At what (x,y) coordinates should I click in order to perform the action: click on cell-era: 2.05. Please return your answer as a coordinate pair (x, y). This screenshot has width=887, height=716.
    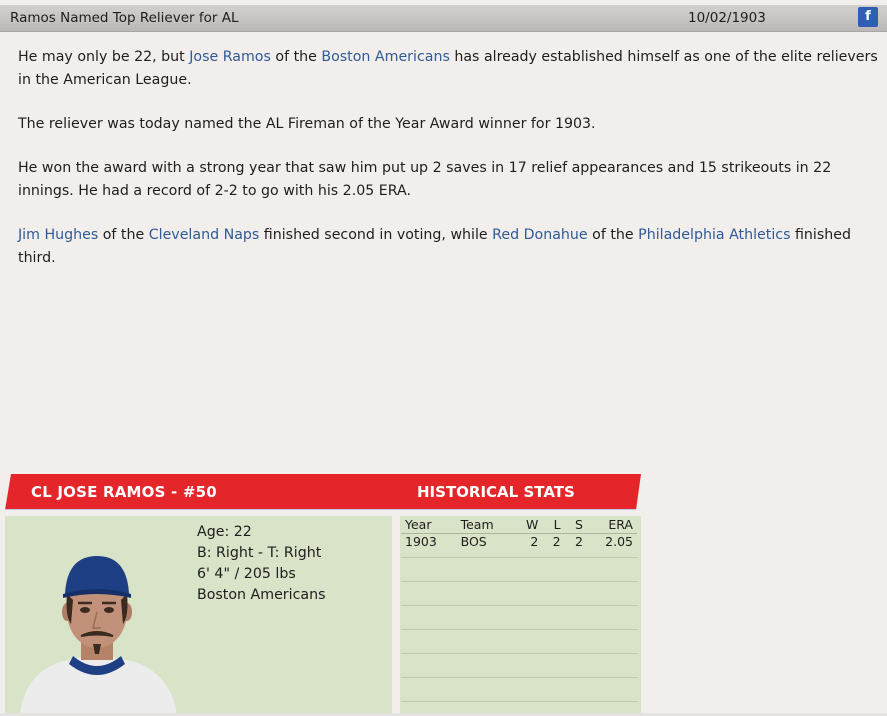
    Looking at the image, I should click on (611, 545).